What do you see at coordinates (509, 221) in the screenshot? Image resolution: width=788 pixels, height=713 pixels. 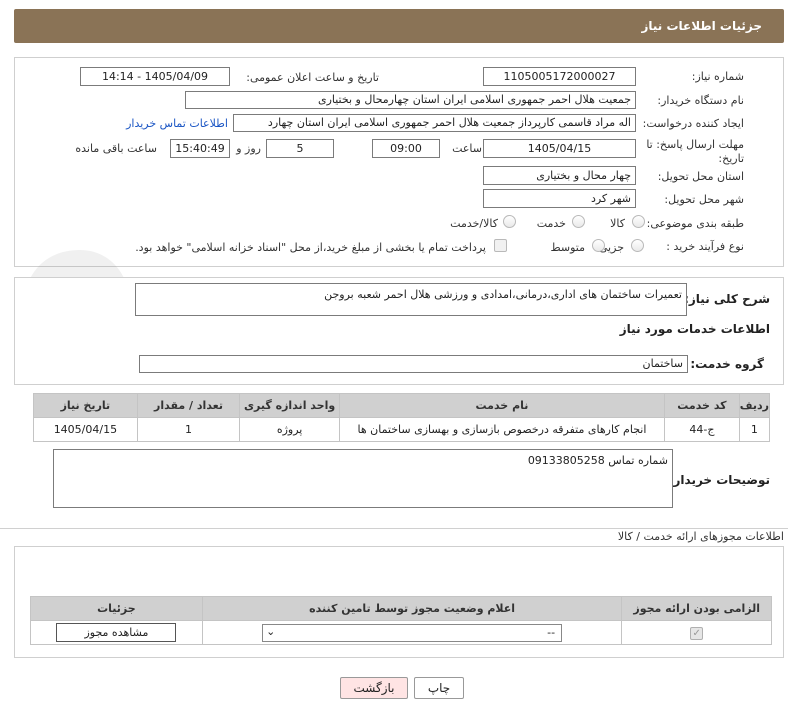 I see `category-goods-service-radio` at bounding box center [509, 221].